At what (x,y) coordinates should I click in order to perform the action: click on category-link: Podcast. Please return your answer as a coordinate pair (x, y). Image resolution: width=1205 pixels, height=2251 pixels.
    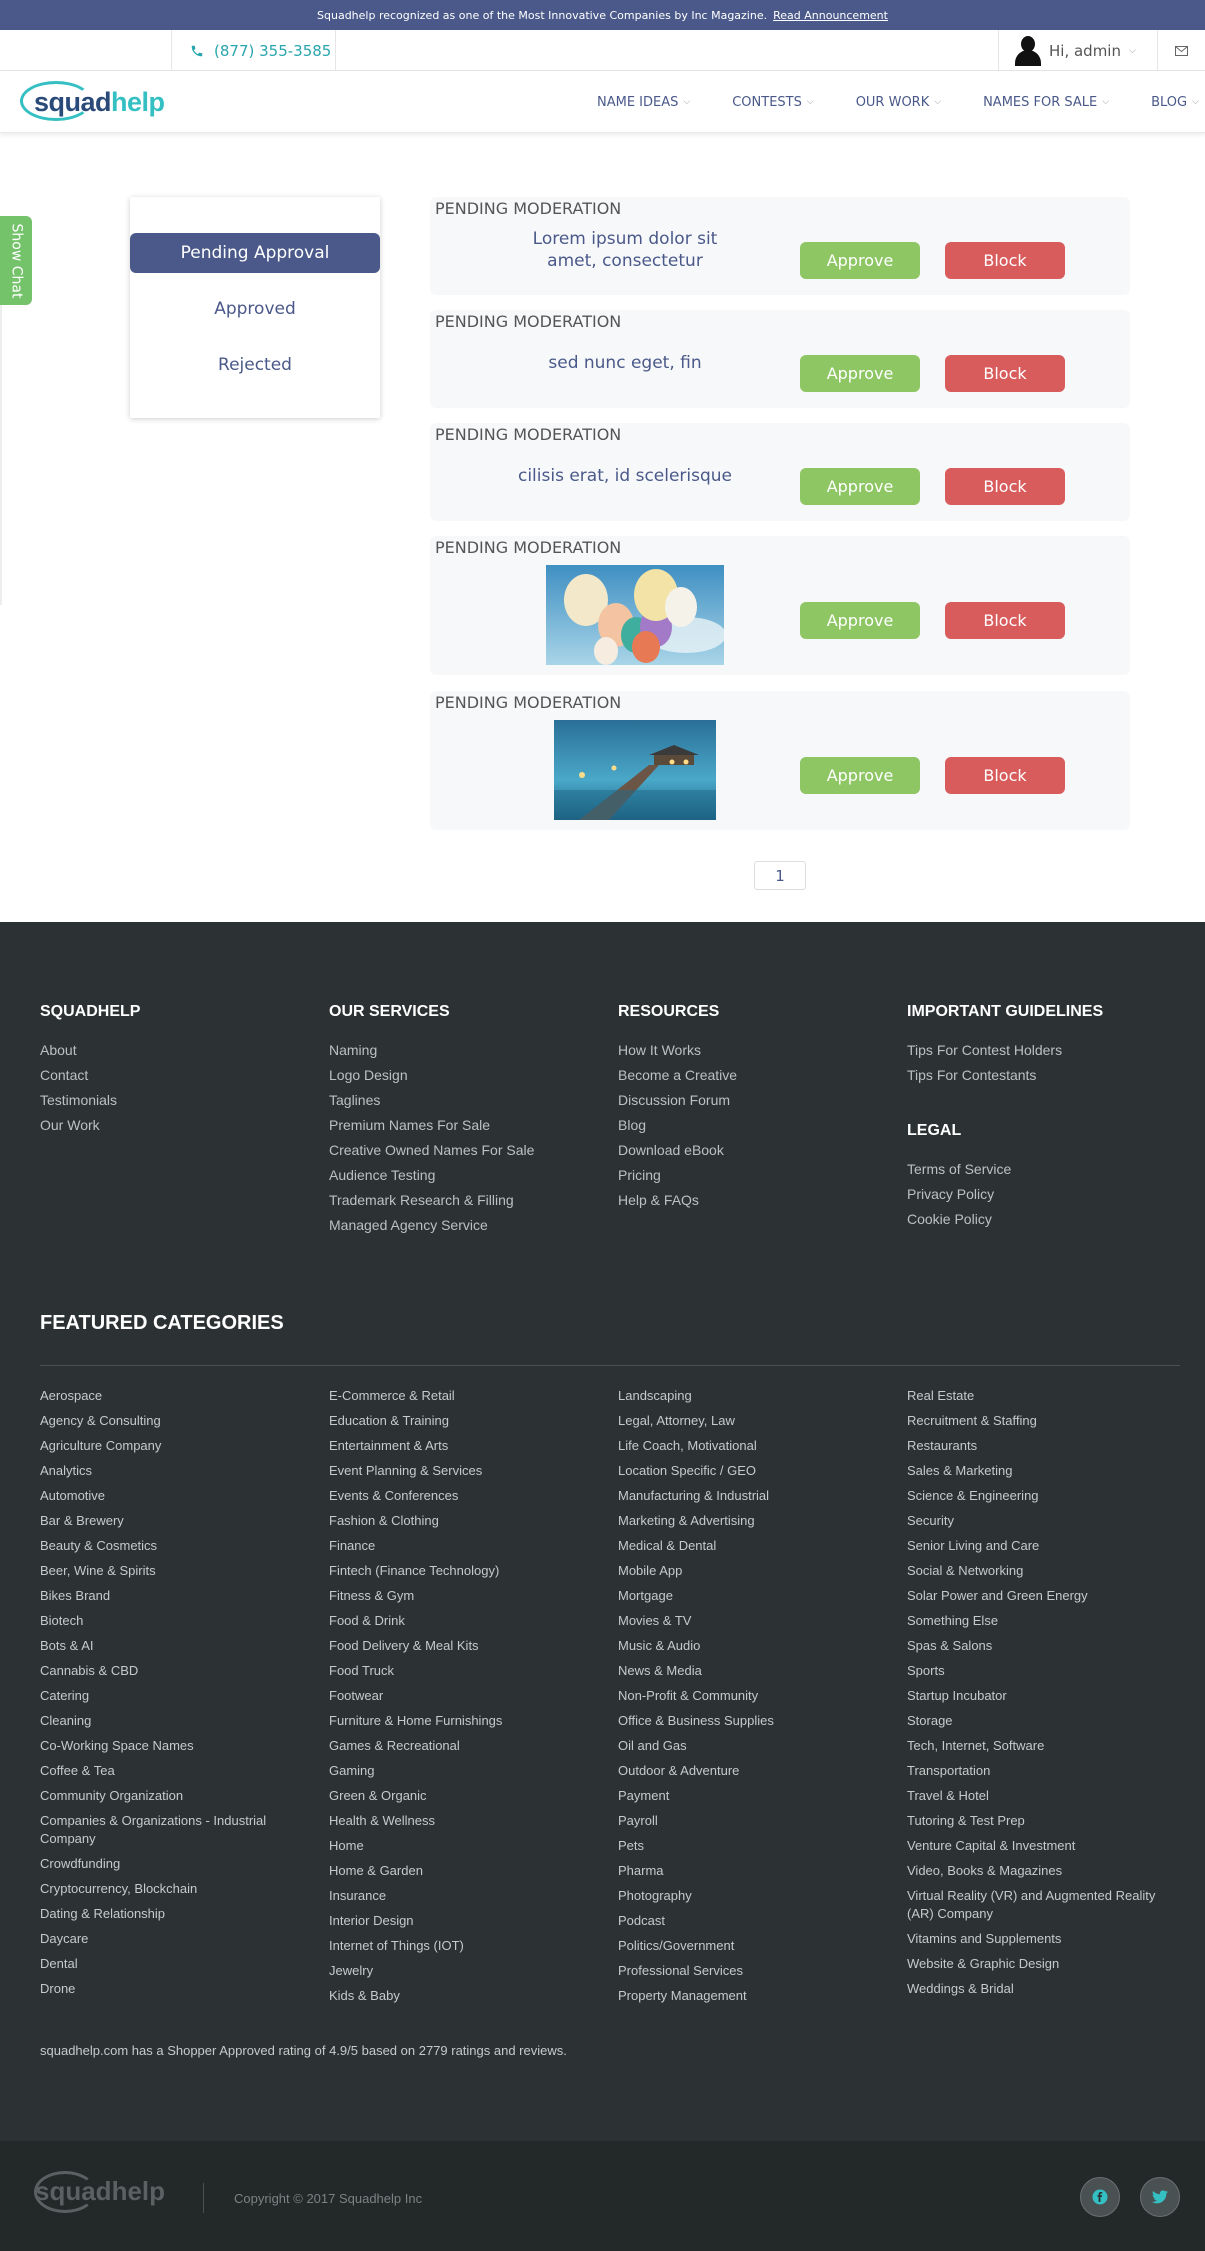
    Looking at the image, I should click on (753, 1921).